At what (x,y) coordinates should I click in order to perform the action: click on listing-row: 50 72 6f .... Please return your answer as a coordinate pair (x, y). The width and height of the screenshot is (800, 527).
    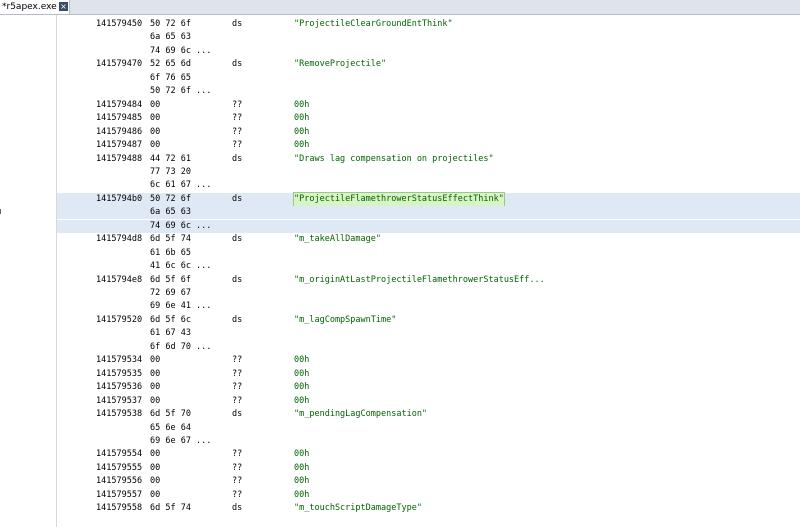
    Looking at the image, I should click on (428, 91).